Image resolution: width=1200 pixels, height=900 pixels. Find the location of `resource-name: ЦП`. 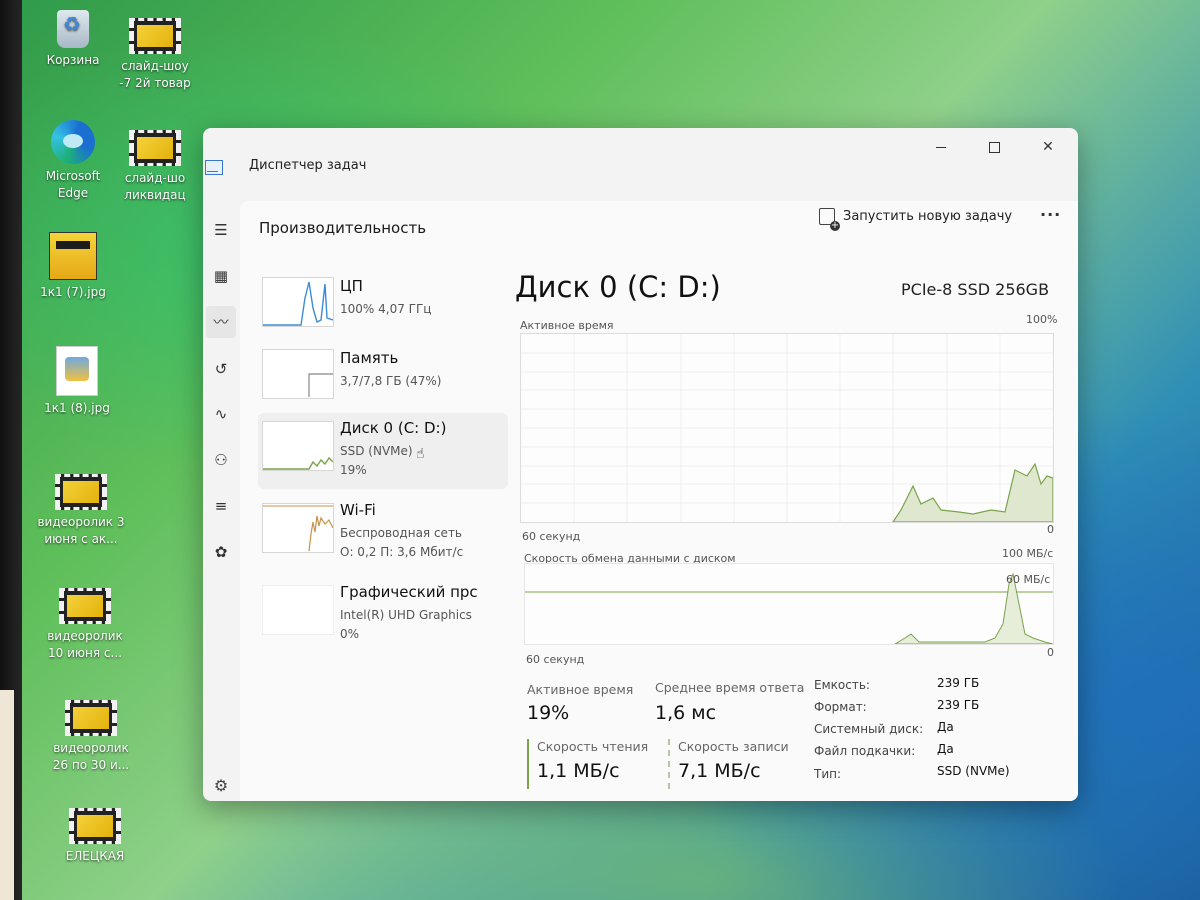

resource-name: ЦП is located at coordinates (351, 286).